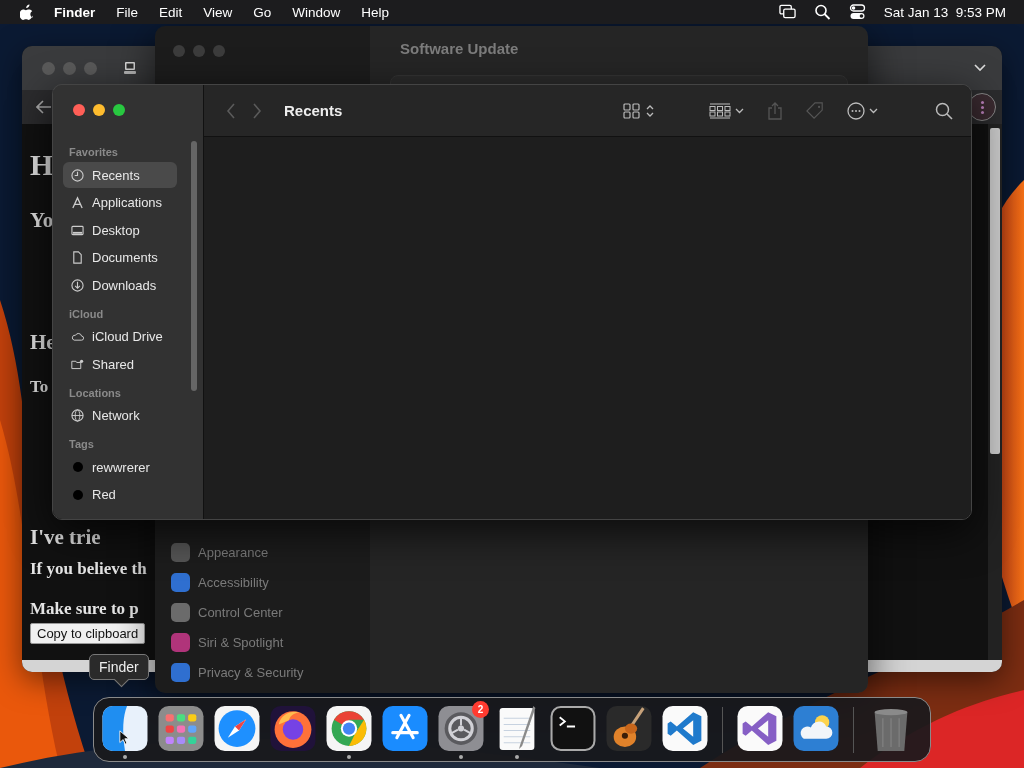 Image resolution: width=1024 pixels, height=768 pixels. I want to click on zoom-button, so click(119, 110).